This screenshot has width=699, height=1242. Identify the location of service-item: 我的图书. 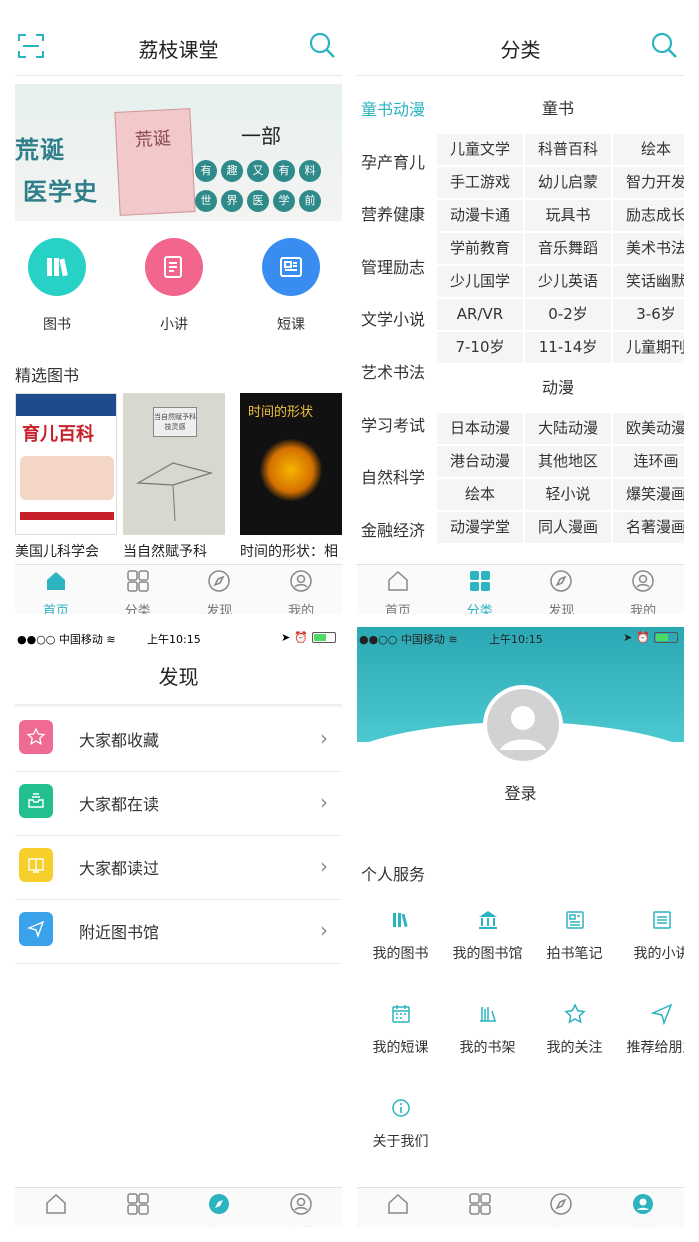
(400, 936).